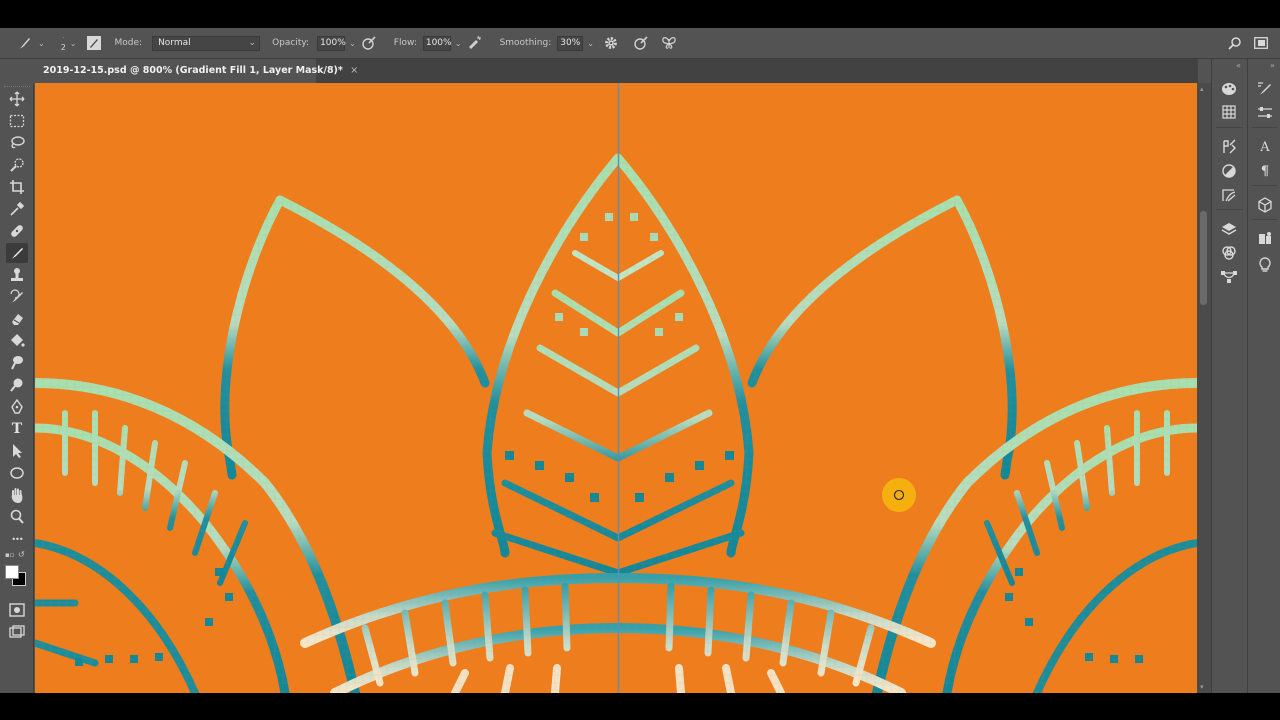  Describe the element at coordinates (669, 43) in the screenshot. I see `symmetry-butterfly-icon` at that location.